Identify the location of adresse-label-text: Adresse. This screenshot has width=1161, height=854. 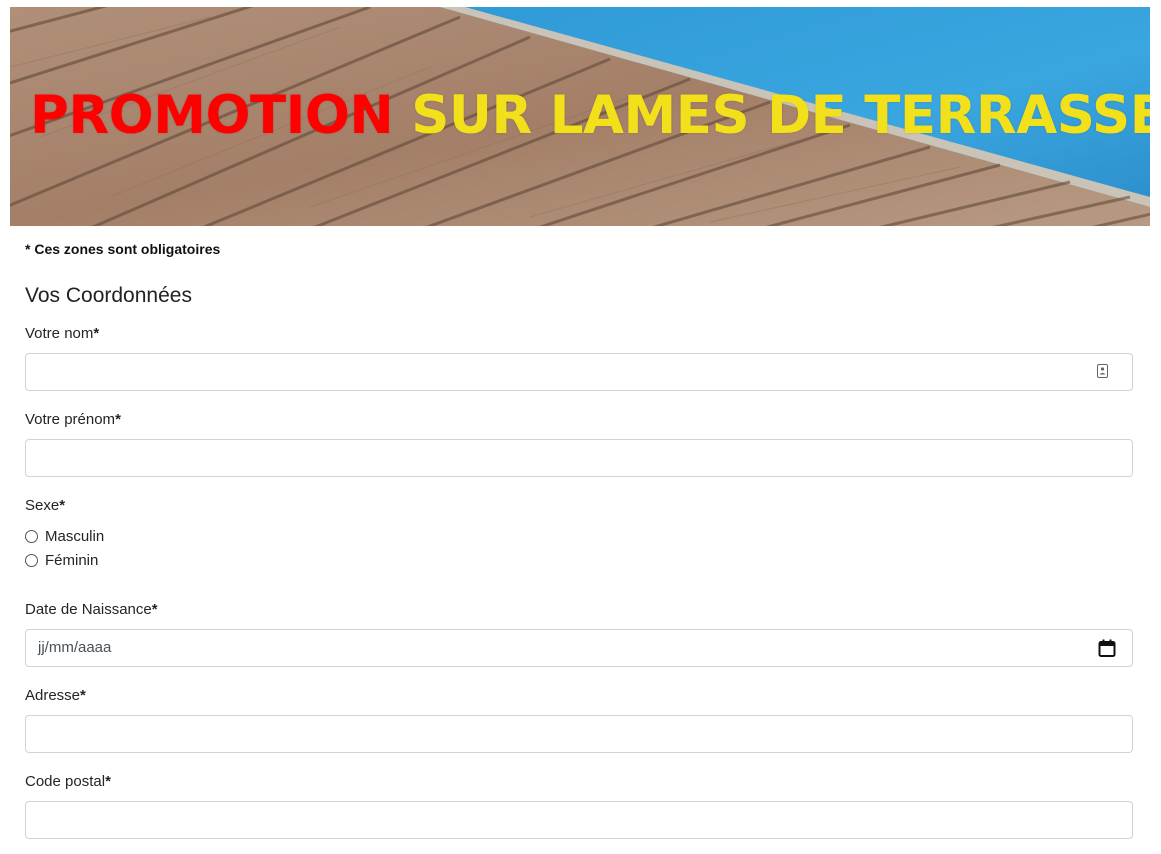
(53, 695).